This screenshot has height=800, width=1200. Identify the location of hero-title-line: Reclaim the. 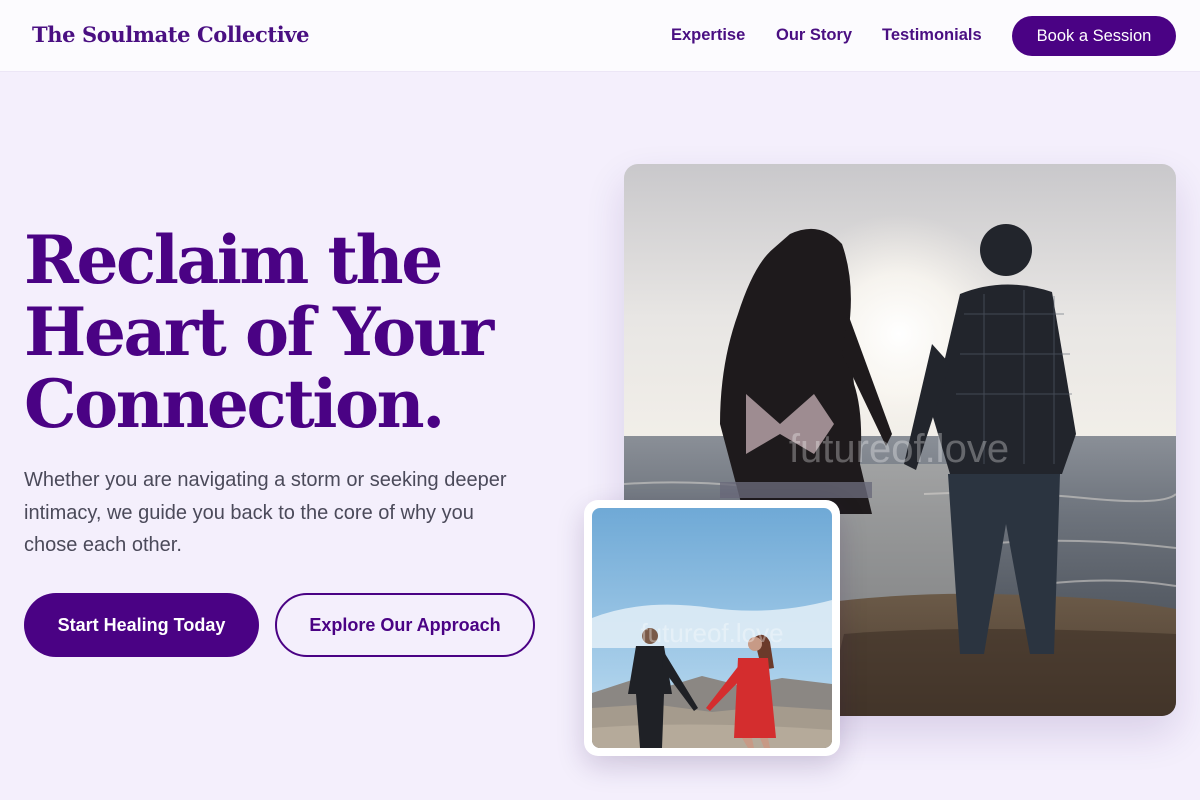
(233, 260).